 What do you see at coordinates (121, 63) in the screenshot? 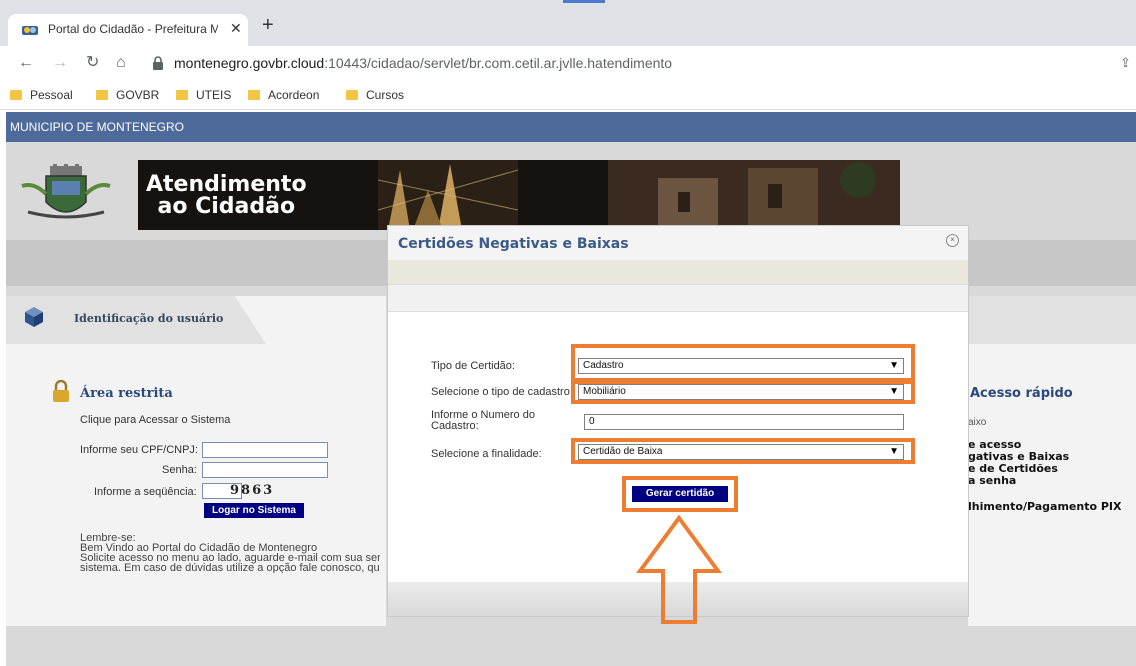
I see `home-icon: ⌂` at bounding box center [121, 63].